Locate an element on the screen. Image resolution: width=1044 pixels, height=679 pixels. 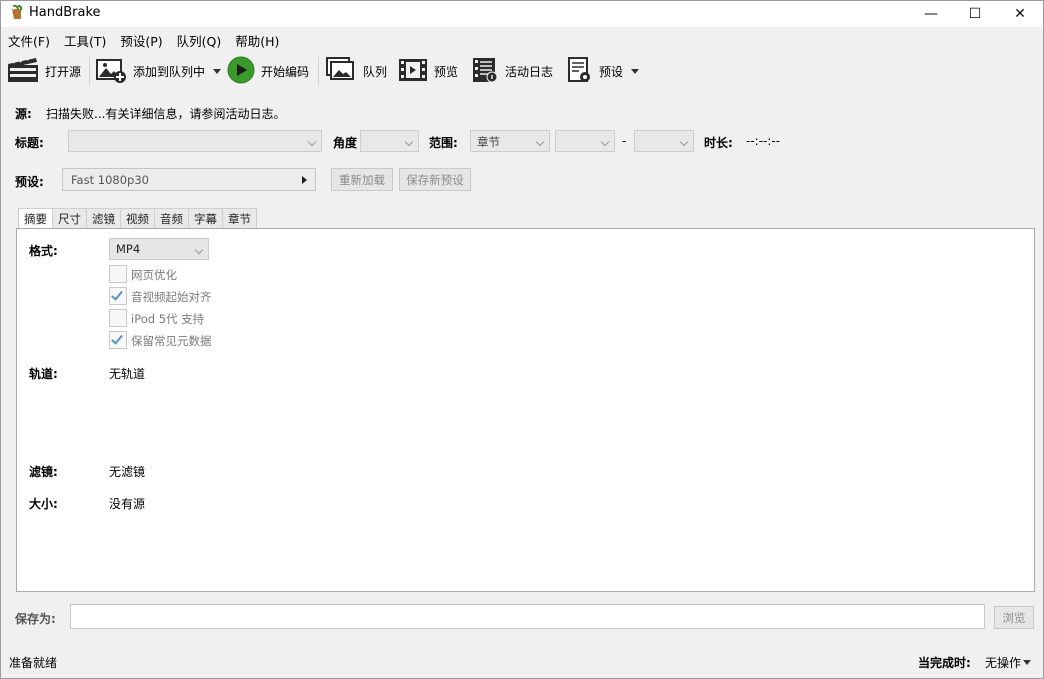
when-done-label: 当完成时: is located at coordinates (944, 663).